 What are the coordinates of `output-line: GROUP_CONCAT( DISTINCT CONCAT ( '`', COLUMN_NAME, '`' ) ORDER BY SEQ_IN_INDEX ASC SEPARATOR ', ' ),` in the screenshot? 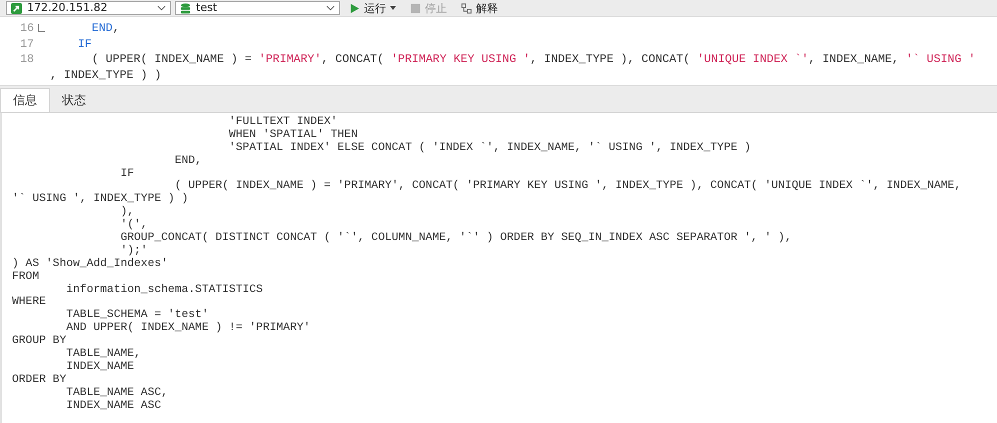 It's located at (456, 238).